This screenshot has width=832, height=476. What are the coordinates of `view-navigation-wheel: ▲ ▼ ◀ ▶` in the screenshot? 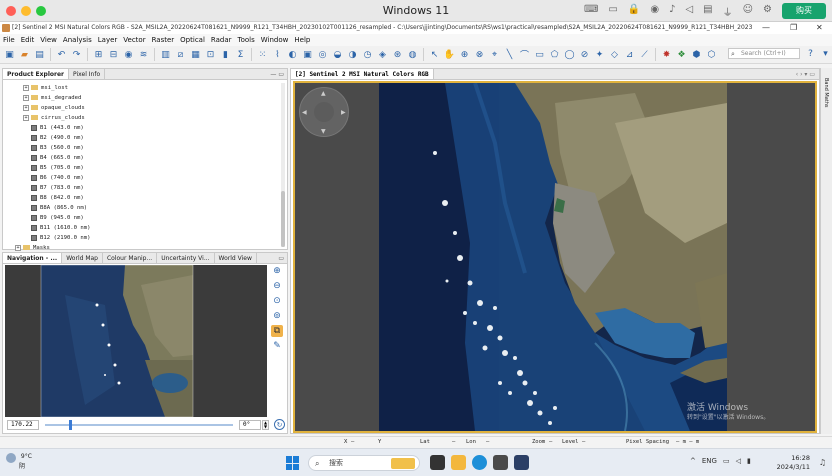 It's located at (324, 112).